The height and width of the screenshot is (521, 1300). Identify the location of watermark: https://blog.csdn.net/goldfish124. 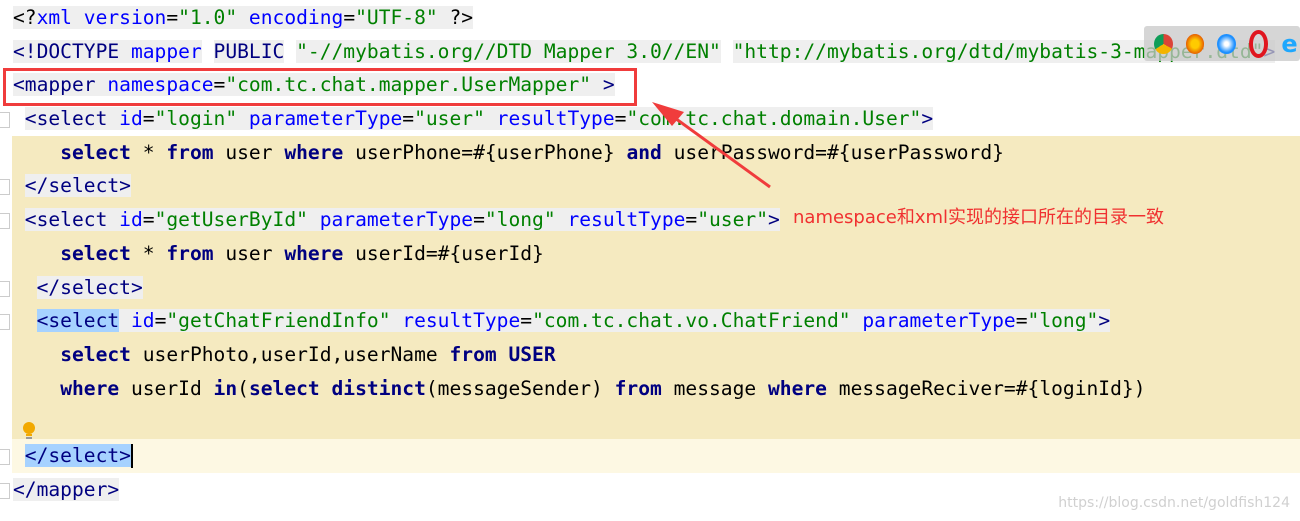
(1174, 503).